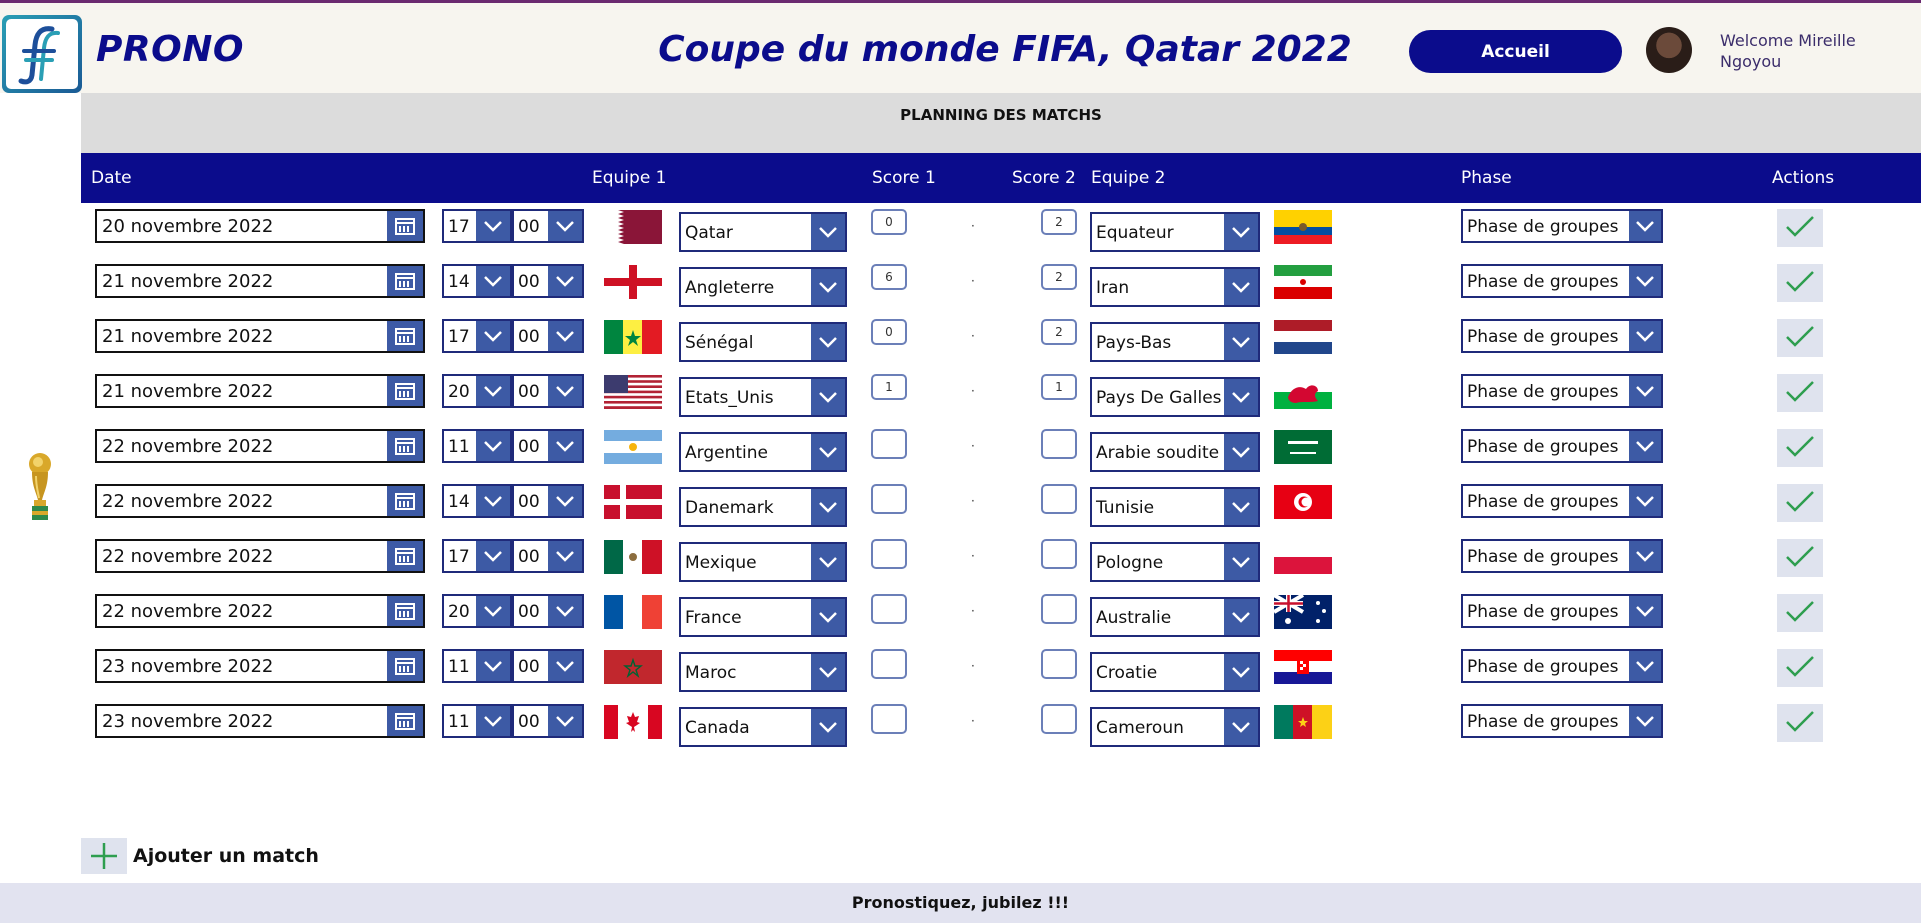 Image resolution: width=1921 pixels, height=923 pixels. I want to click on team2-select: Tunisie, so click(1175, 507).